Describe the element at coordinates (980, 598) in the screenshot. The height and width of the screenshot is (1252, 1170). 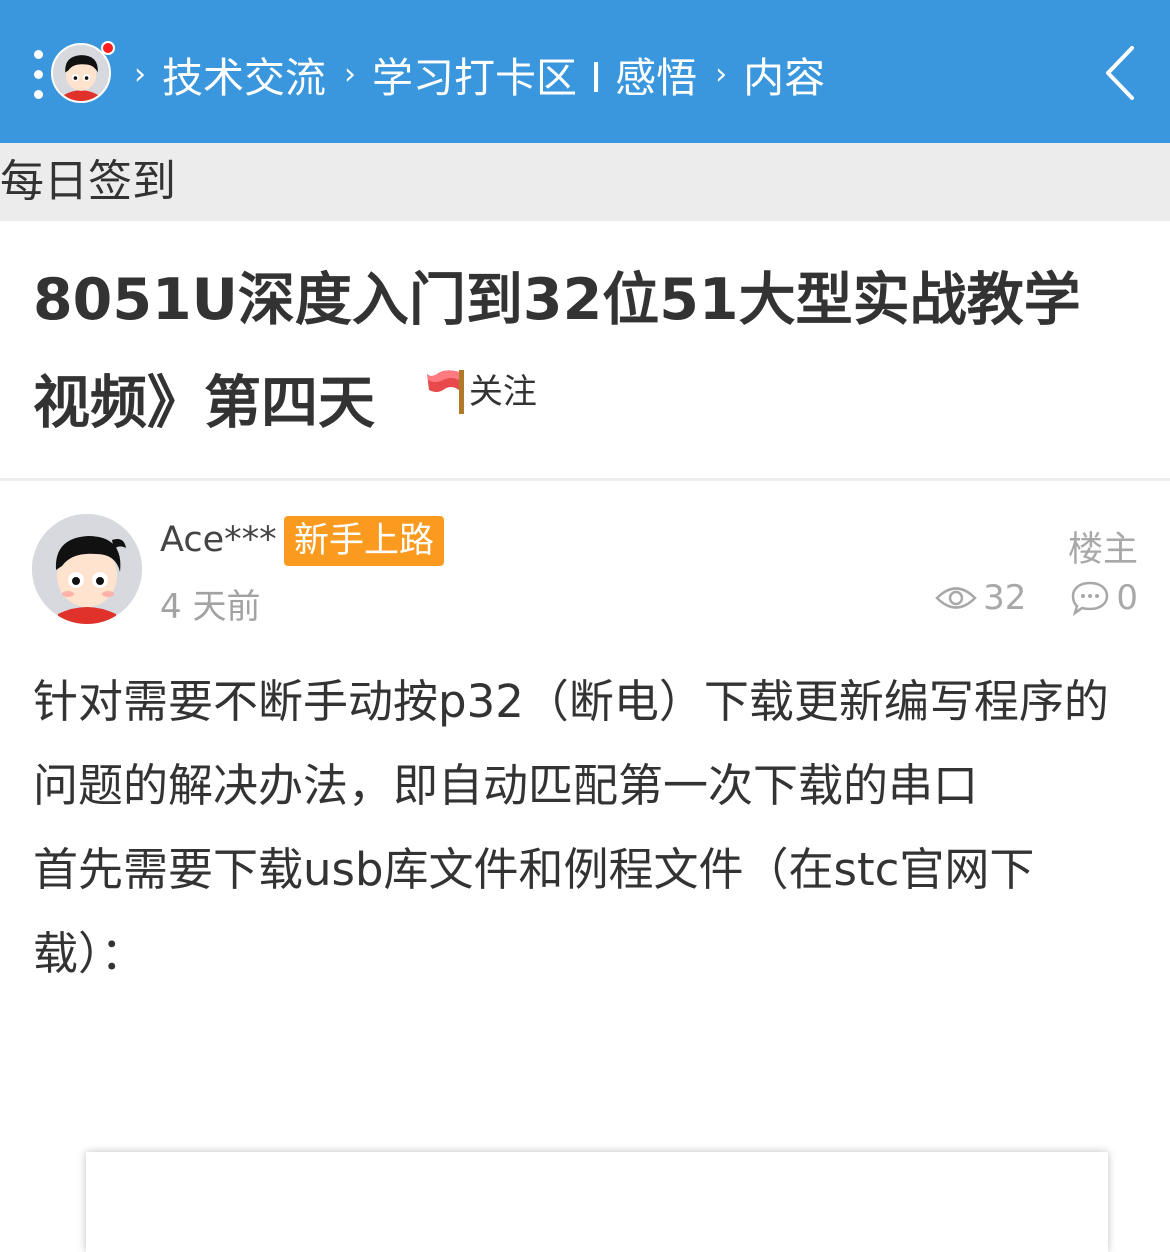
I see `view-count: 32` at that location.